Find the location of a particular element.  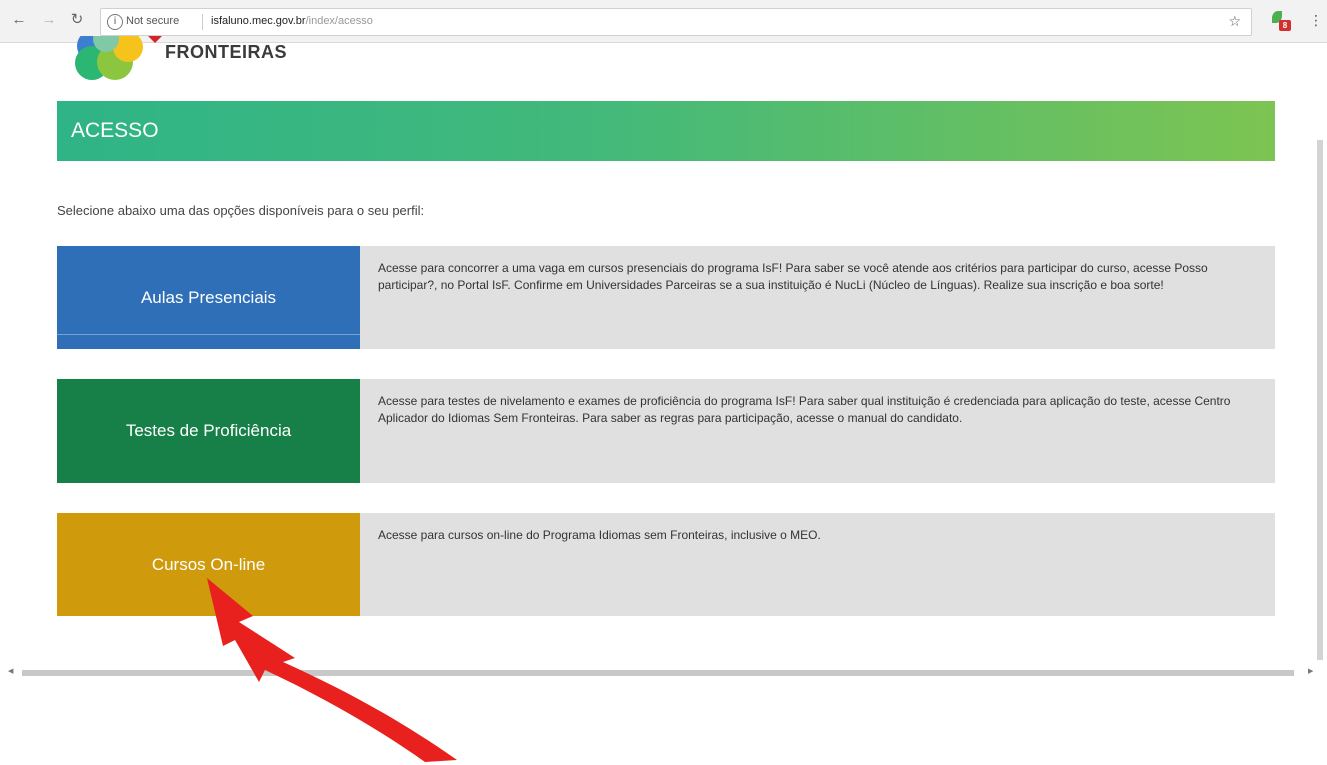

site-logo-icon is located at coordinates (115, 59).